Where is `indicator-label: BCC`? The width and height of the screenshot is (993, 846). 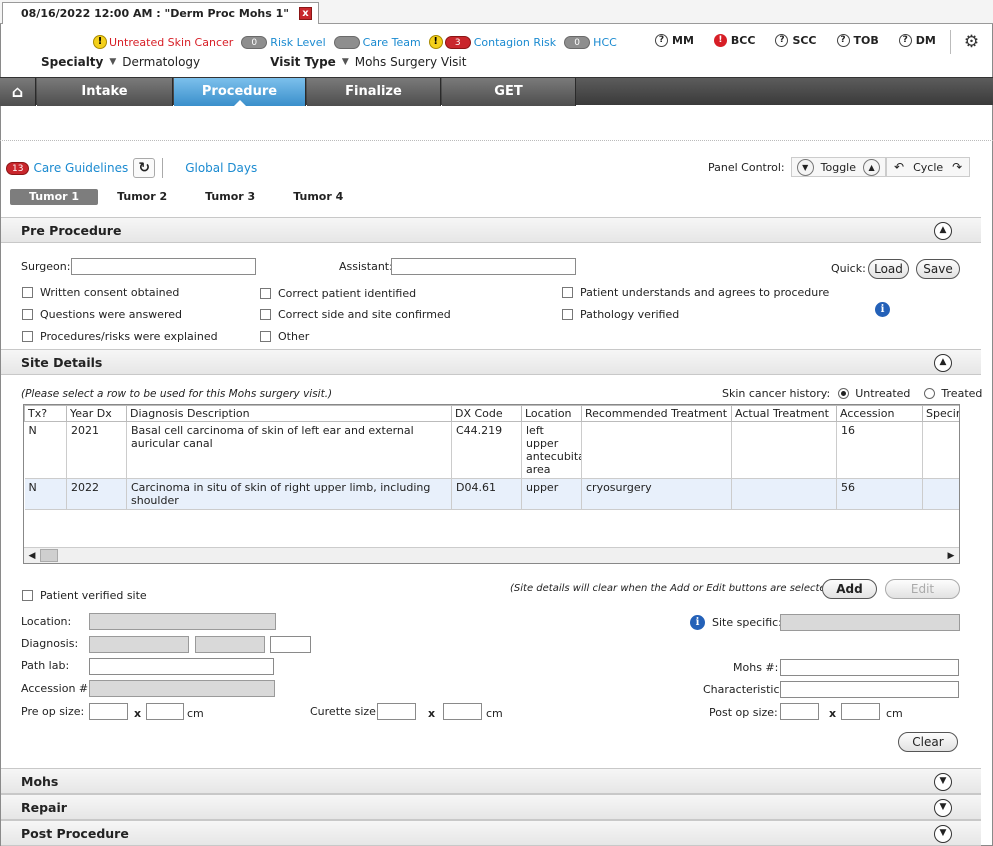
indicator-label: BCC is located at coordinates (743, 40).